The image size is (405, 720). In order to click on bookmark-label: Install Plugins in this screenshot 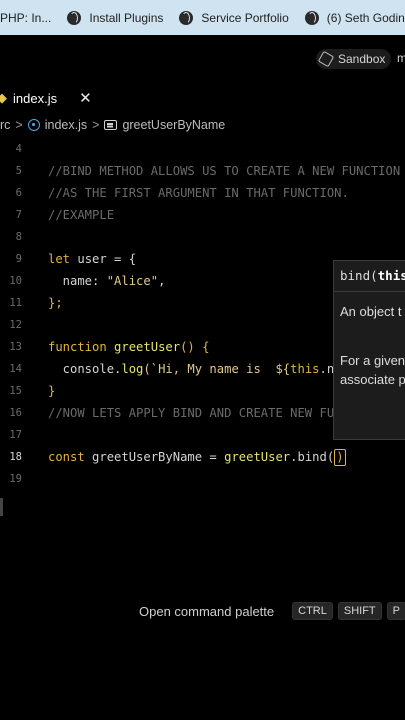, I will do `click(126, 17)`.